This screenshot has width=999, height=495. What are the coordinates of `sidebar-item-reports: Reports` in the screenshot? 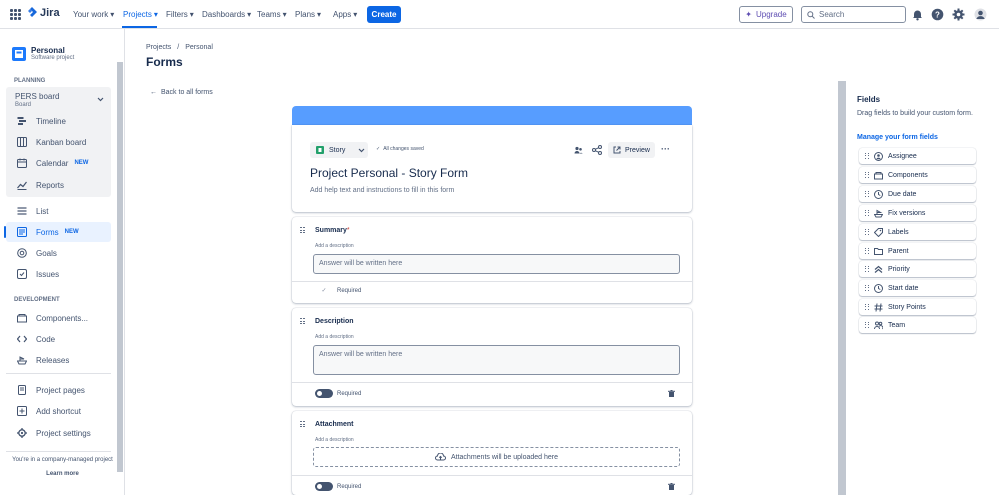 It's located at (58, 185).